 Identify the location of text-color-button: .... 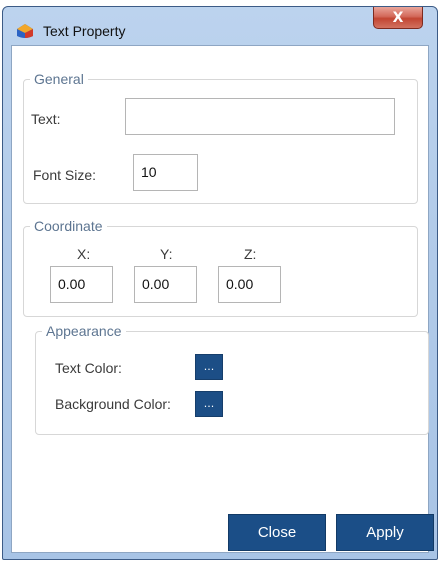
(209, 367).